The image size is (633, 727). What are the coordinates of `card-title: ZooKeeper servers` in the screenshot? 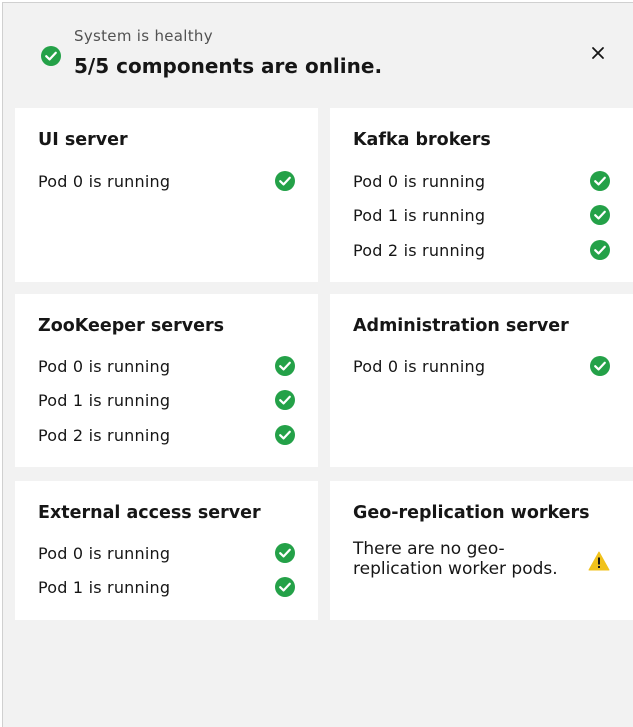 It's located at (131, 326).